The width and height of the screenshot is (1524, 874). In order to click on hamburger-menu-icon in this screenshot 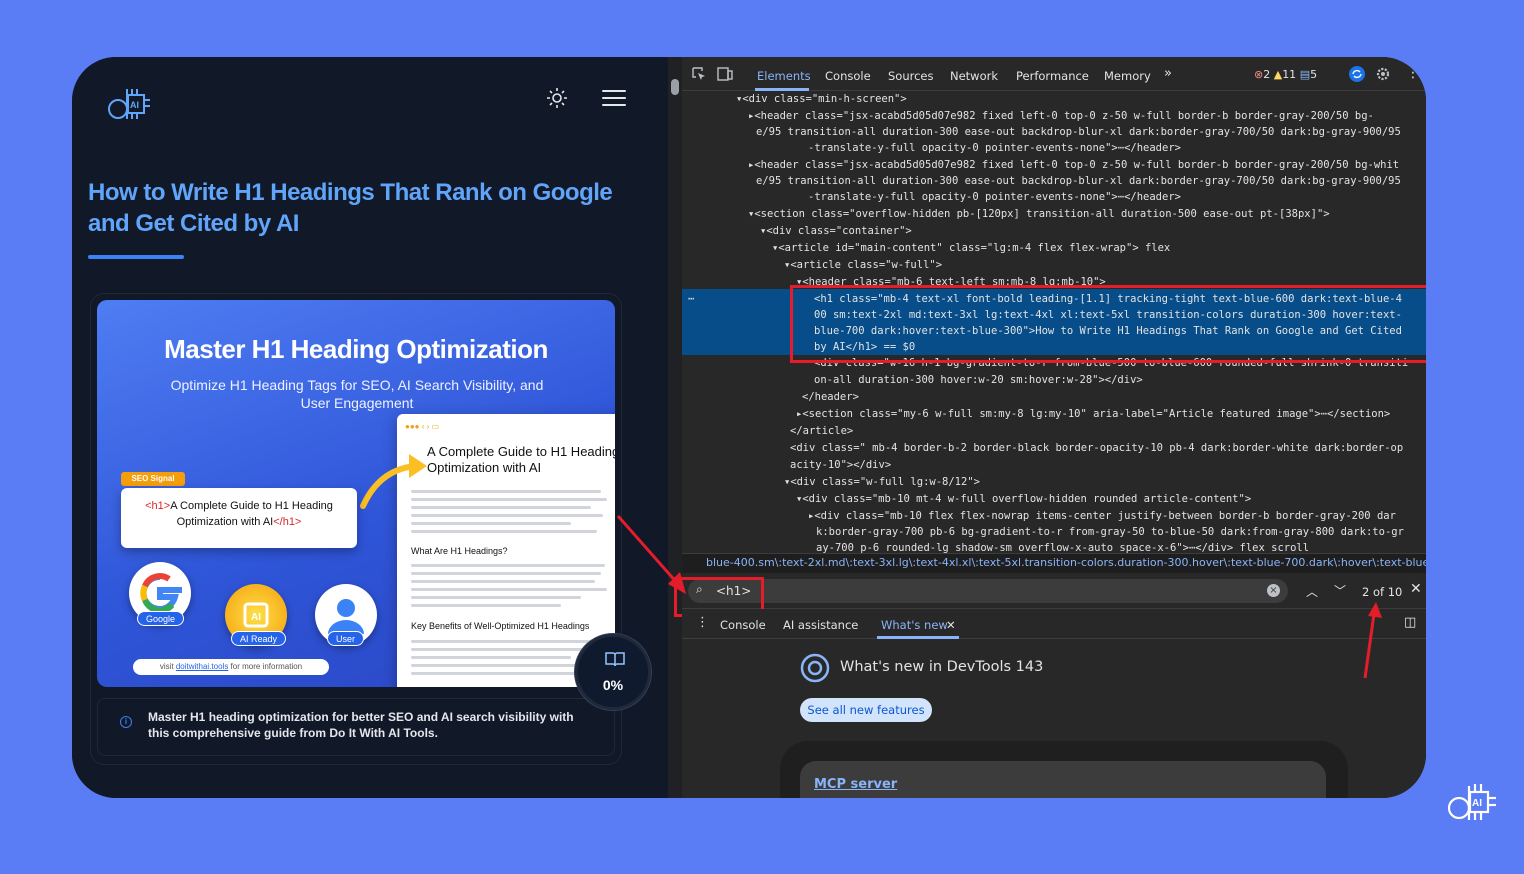, I will do `click(614, 99)`.